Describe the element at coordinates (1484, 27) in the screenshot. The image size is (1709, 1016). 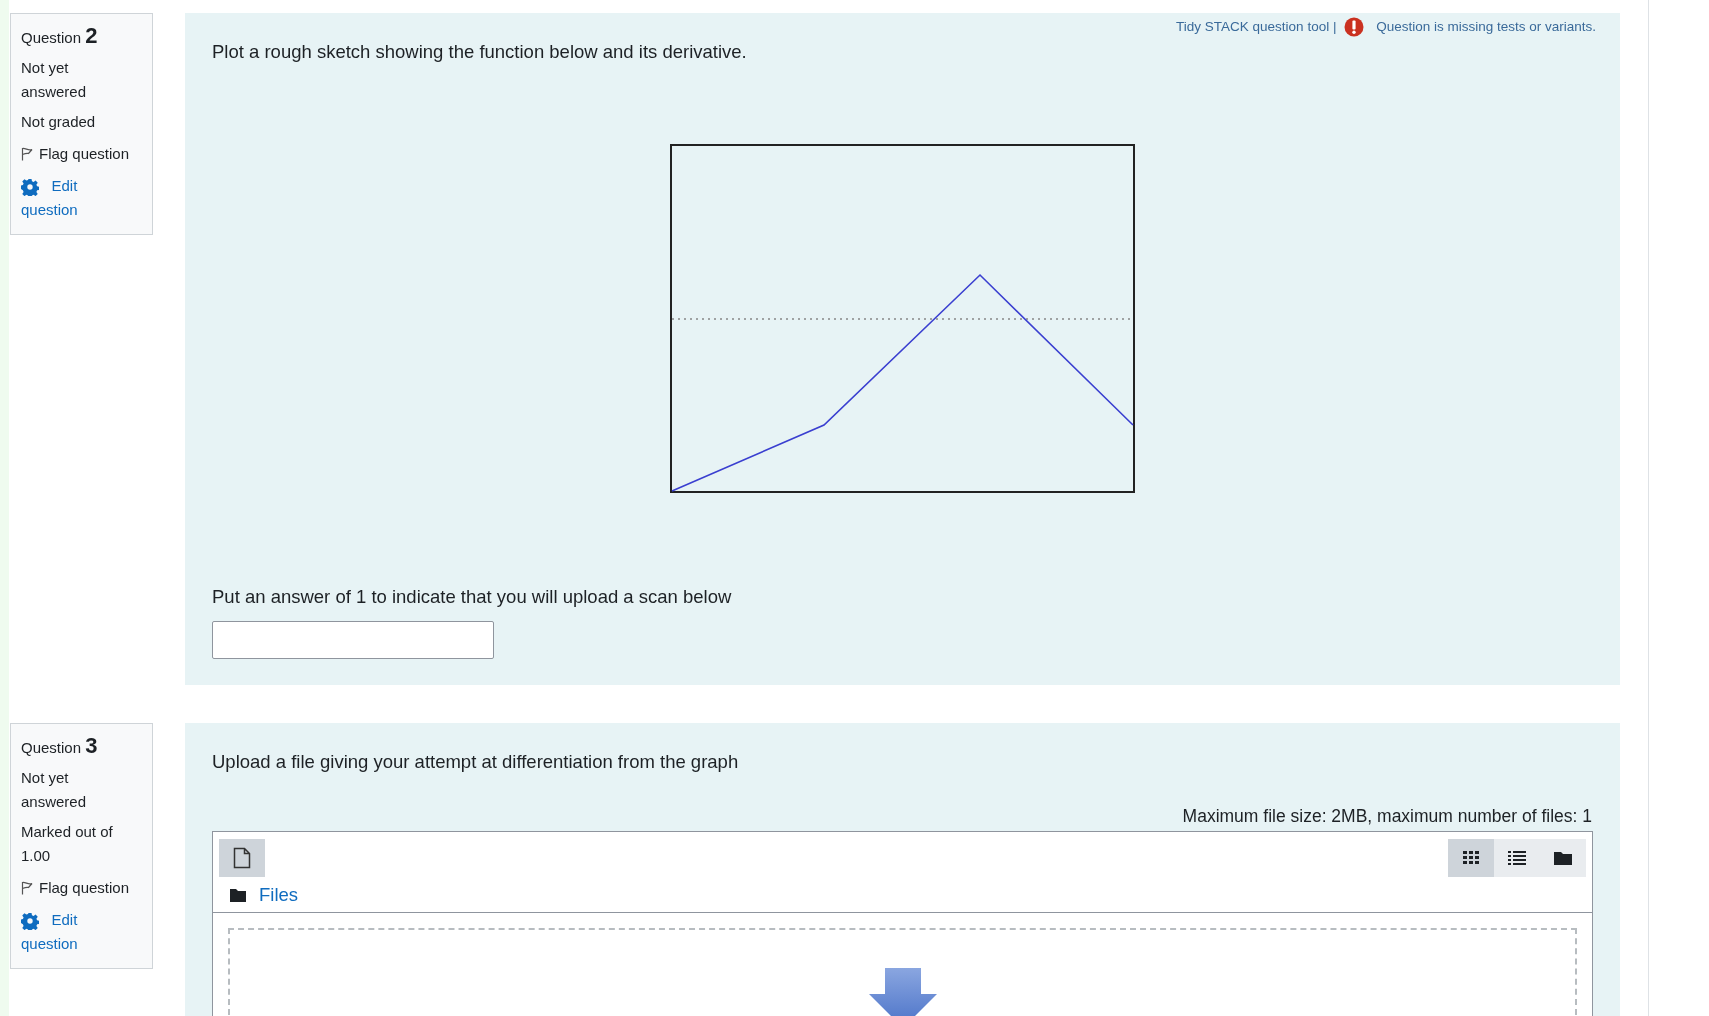
I see `warning-link: Question is missing tests or variants.` at that location.